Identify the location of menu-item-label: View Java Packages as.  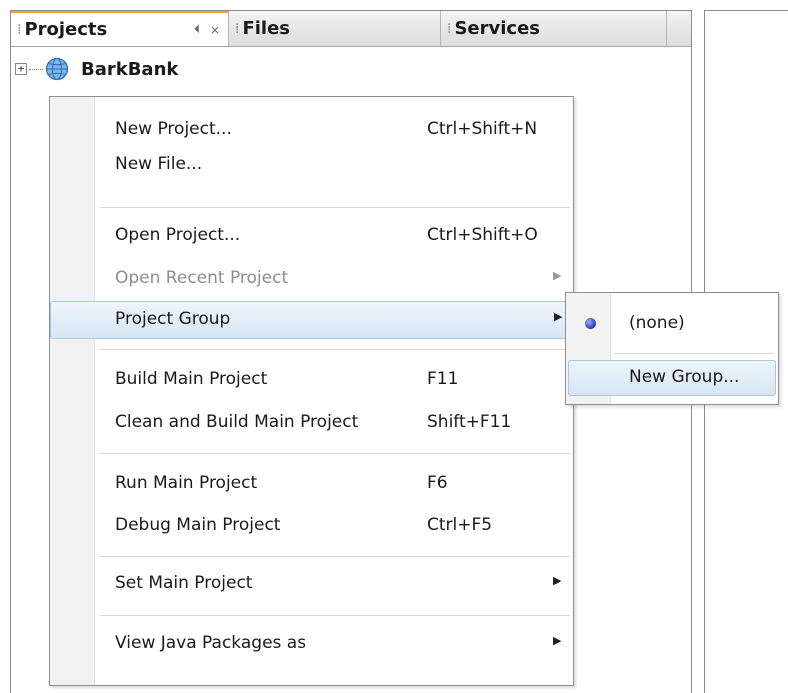
(211, 643).